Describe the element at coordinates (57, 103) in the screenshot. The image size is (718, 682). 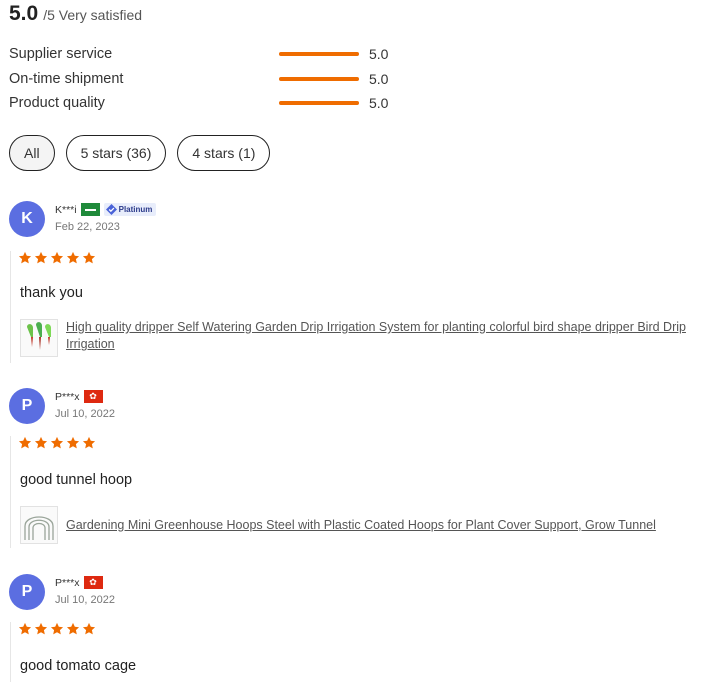
I see `metric-label: Product quality` at that location.